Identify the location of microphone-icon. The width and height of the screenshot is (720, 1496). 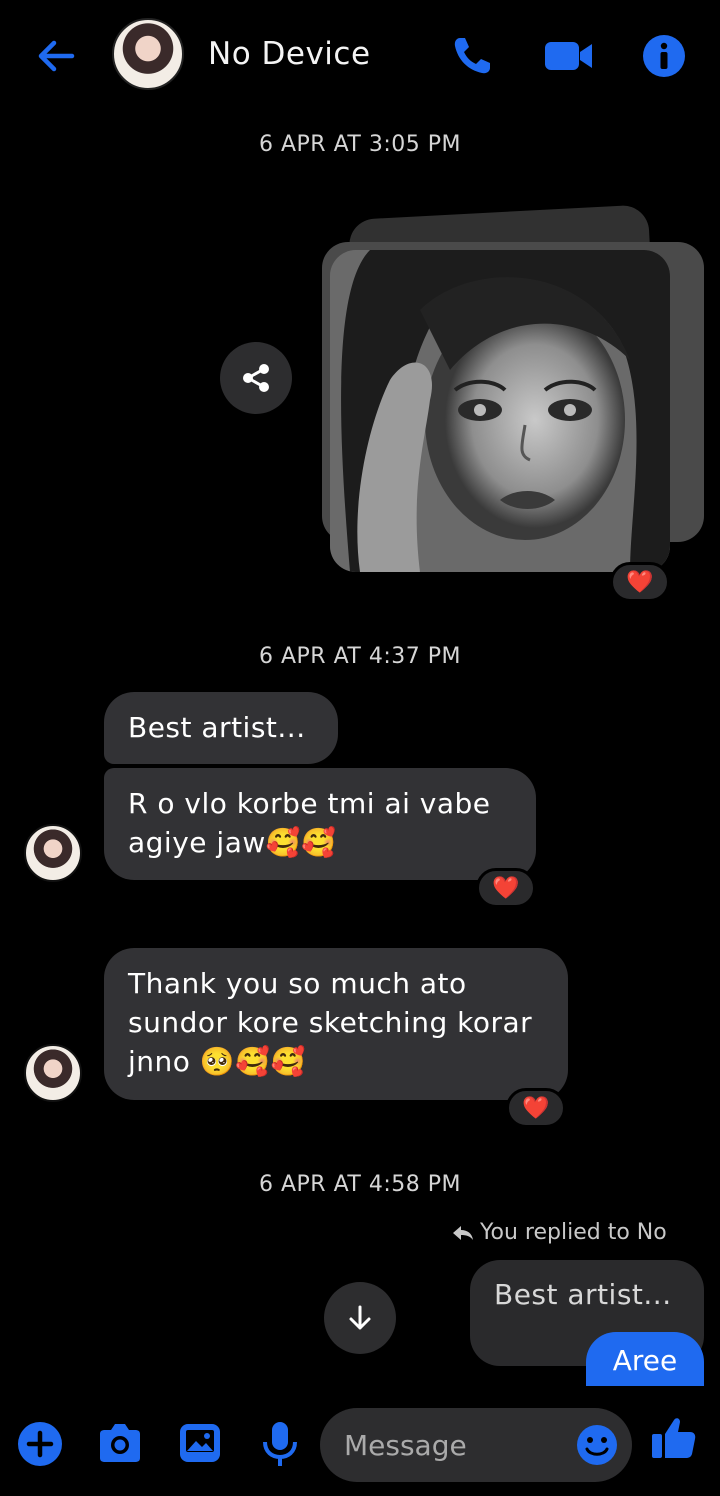
(280, 1444).